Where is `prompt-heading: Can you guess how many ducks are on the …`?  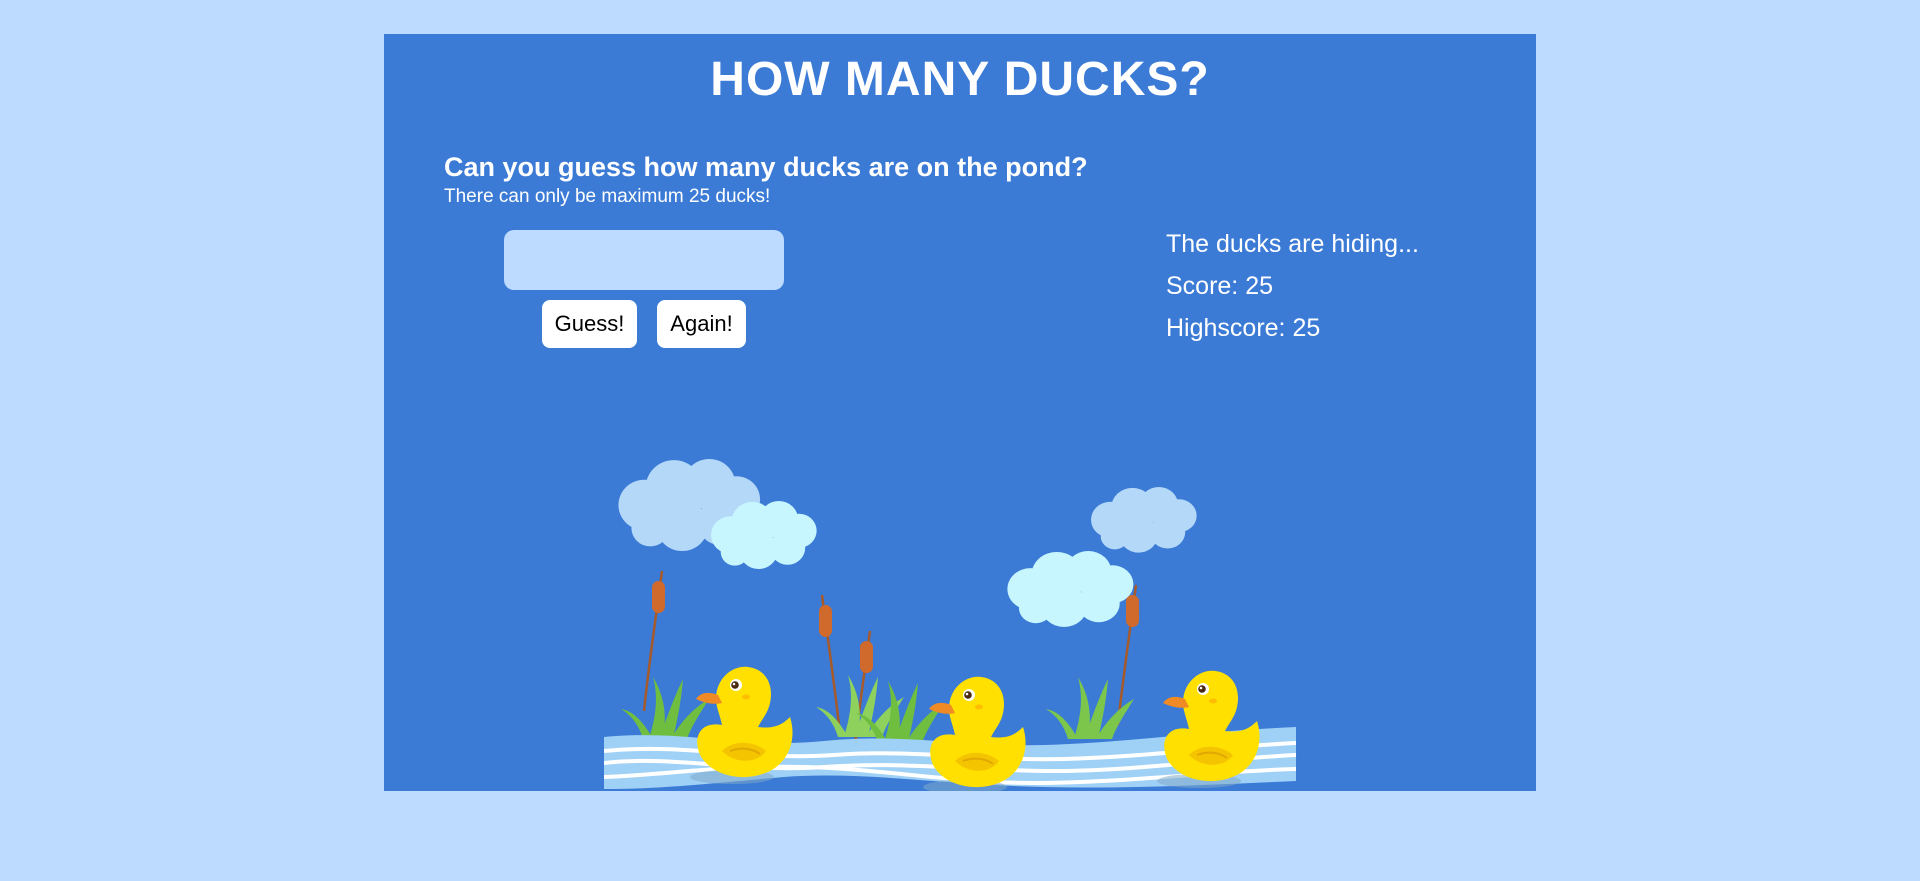 prompt-heading: Can you guess how many ducks are on the … is located at coordinates (766, 167).